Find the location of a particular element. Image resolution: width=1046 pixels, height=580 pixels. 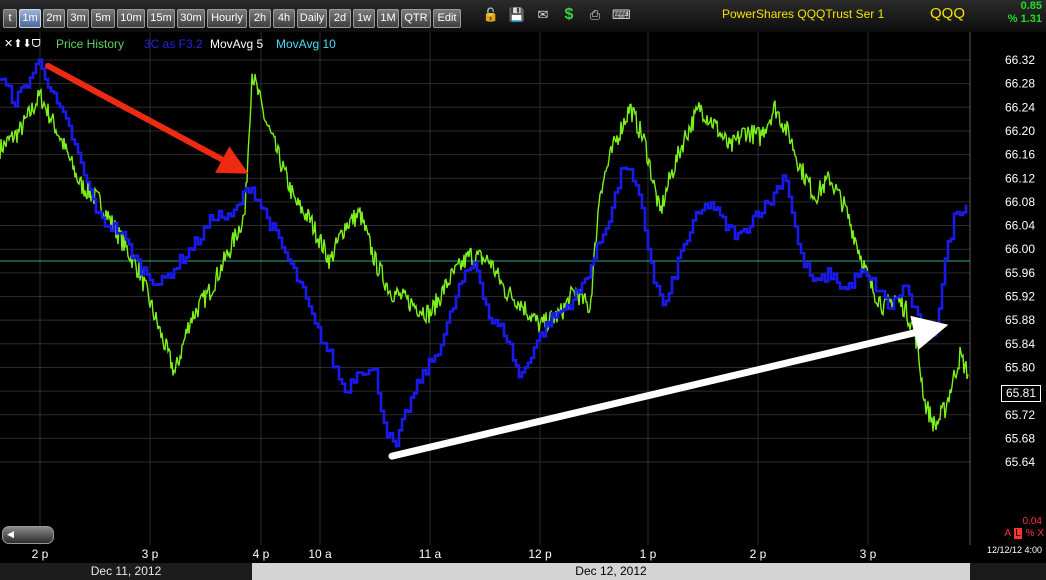

y-tick-label: 66.00 is located at coordinates (1020, 249).